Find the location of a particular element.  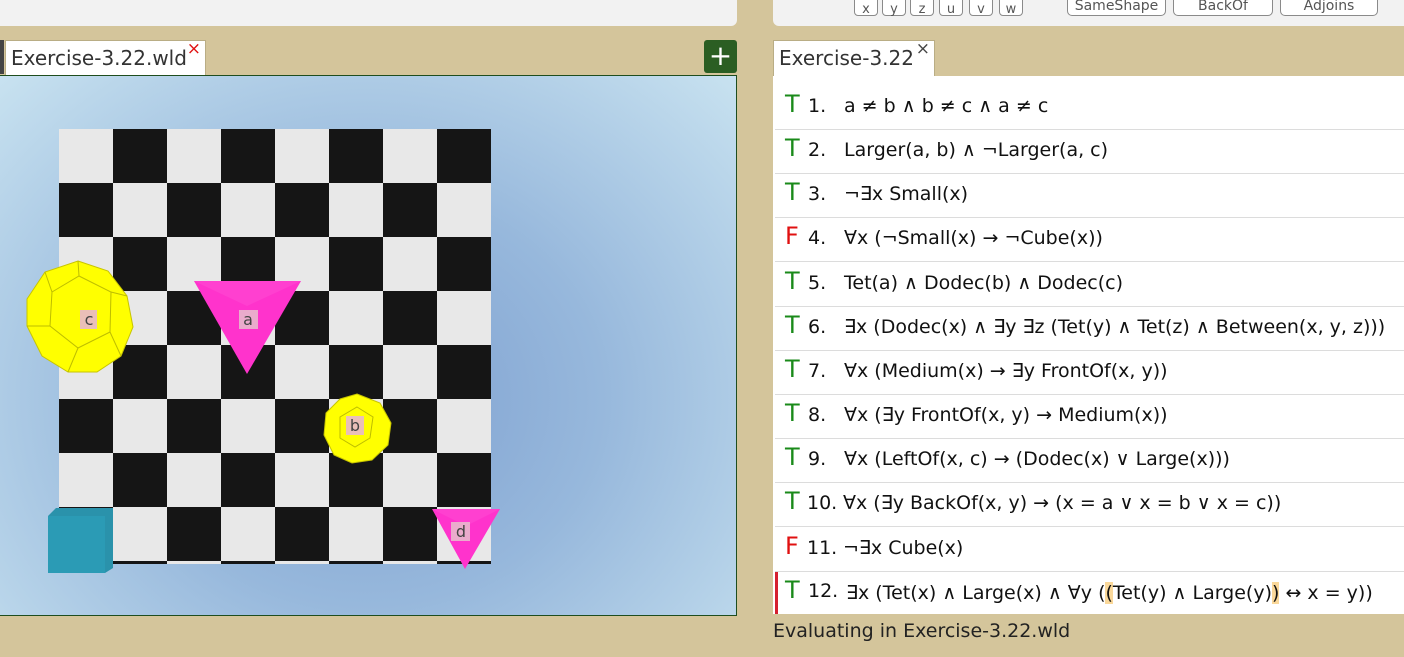

label-d: d is located at coordinates (461, 531).